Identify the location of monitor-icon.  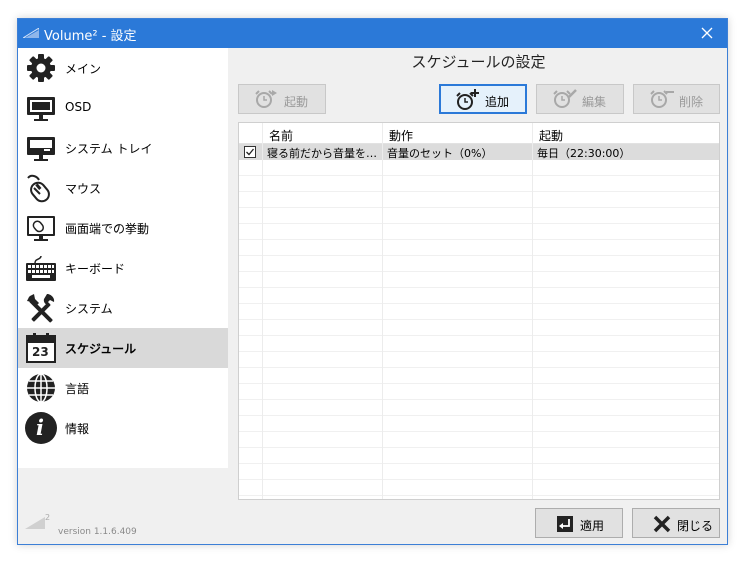
(41, 109).